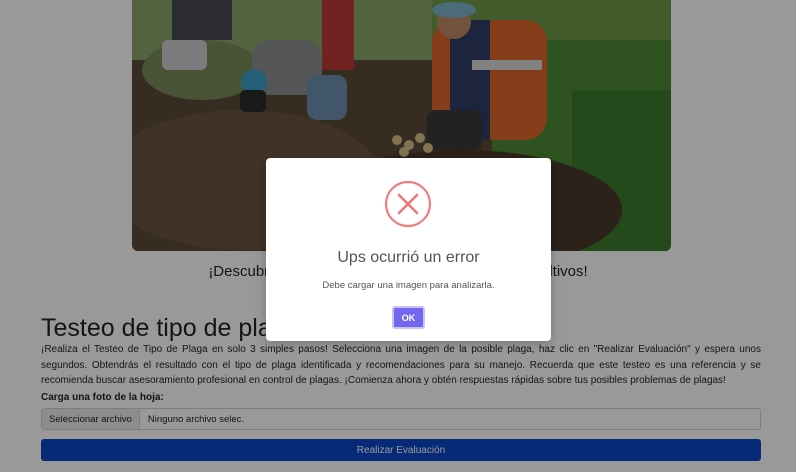 The image size is (796, 472). I want to click on dialog-message: Debe cargar una imagen para analizarla., so click(408, 285).